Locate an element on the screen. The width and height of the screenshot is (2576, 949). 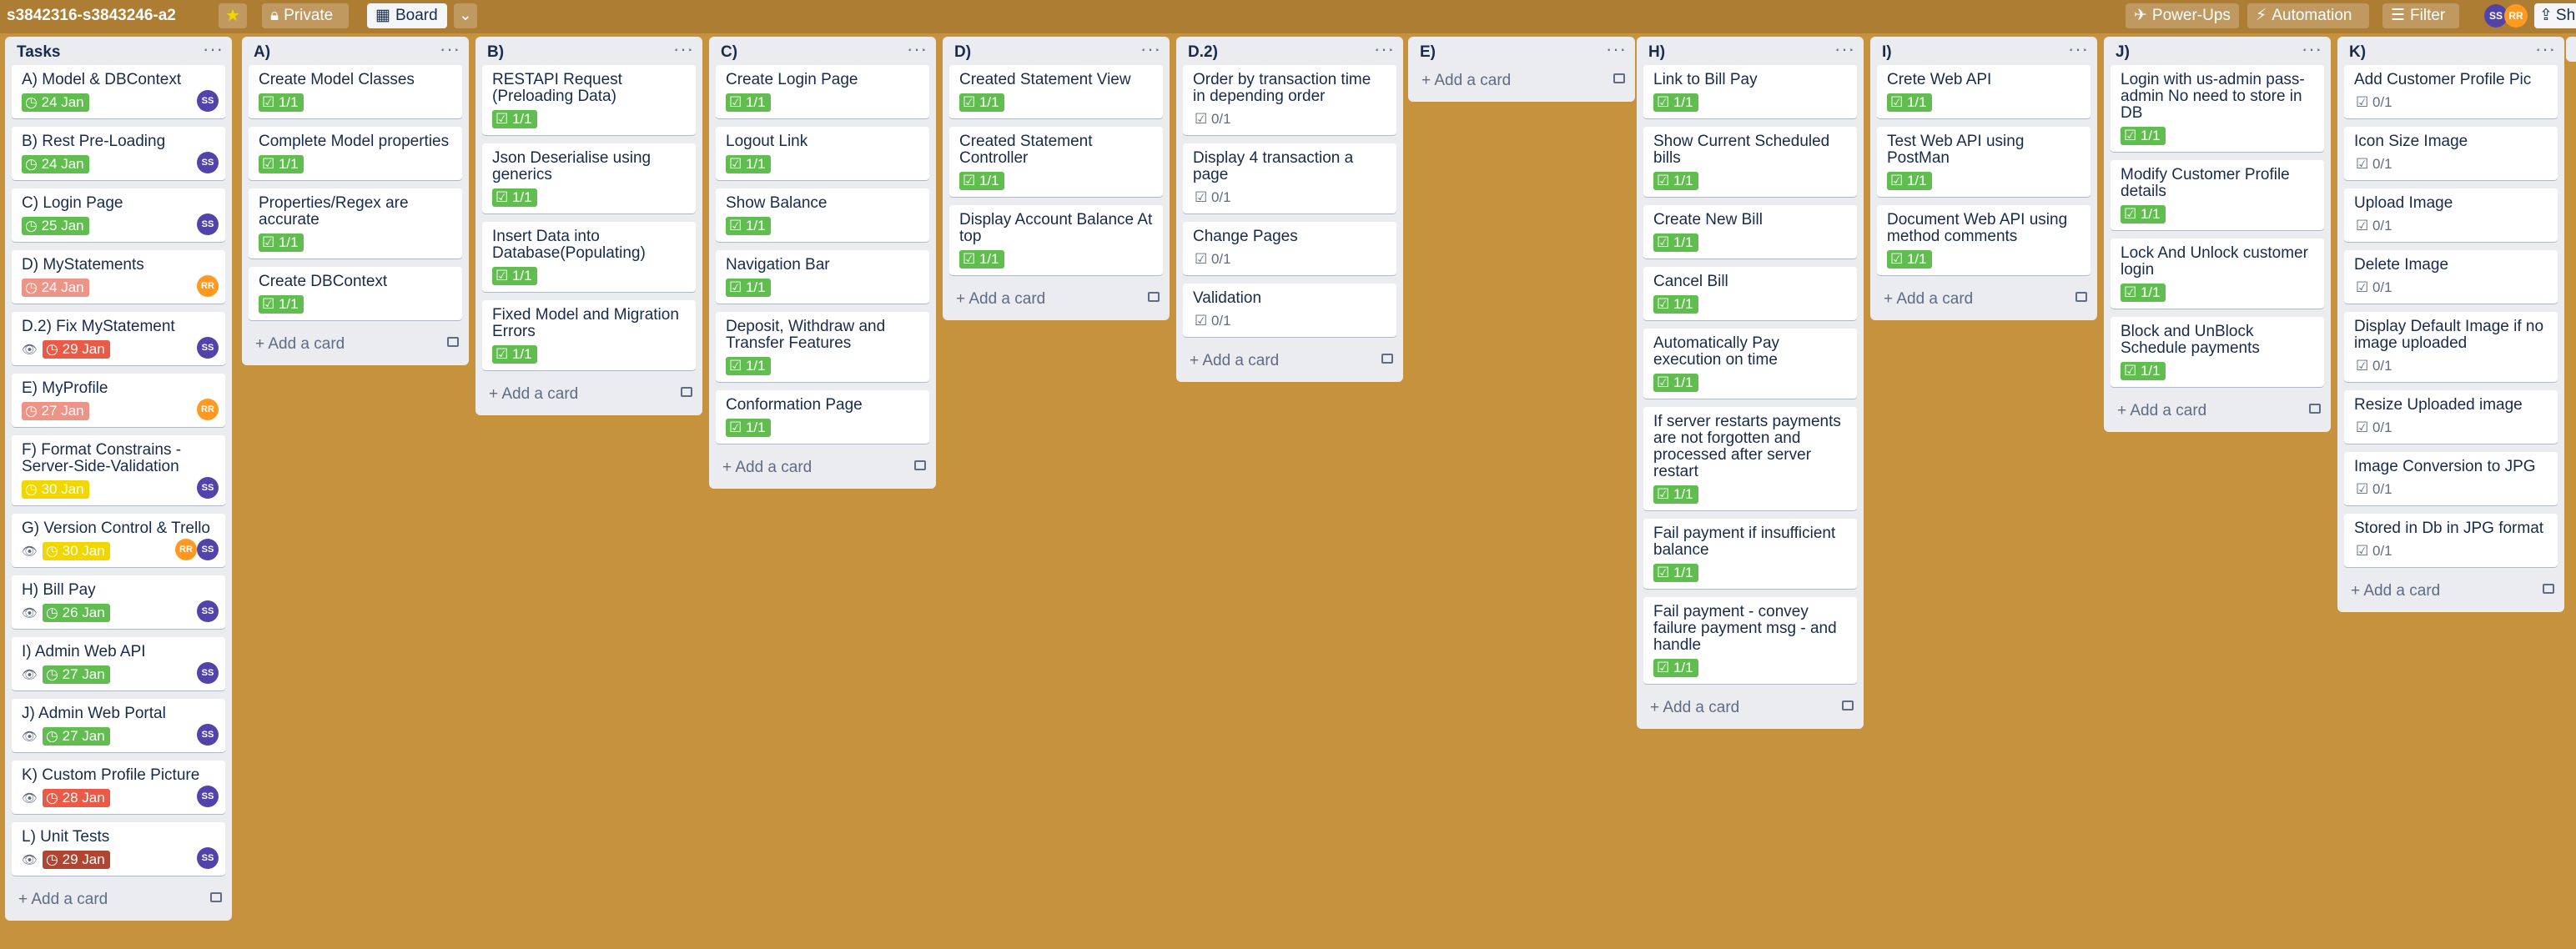
list-title: C) is located at coordinates (729, 52).